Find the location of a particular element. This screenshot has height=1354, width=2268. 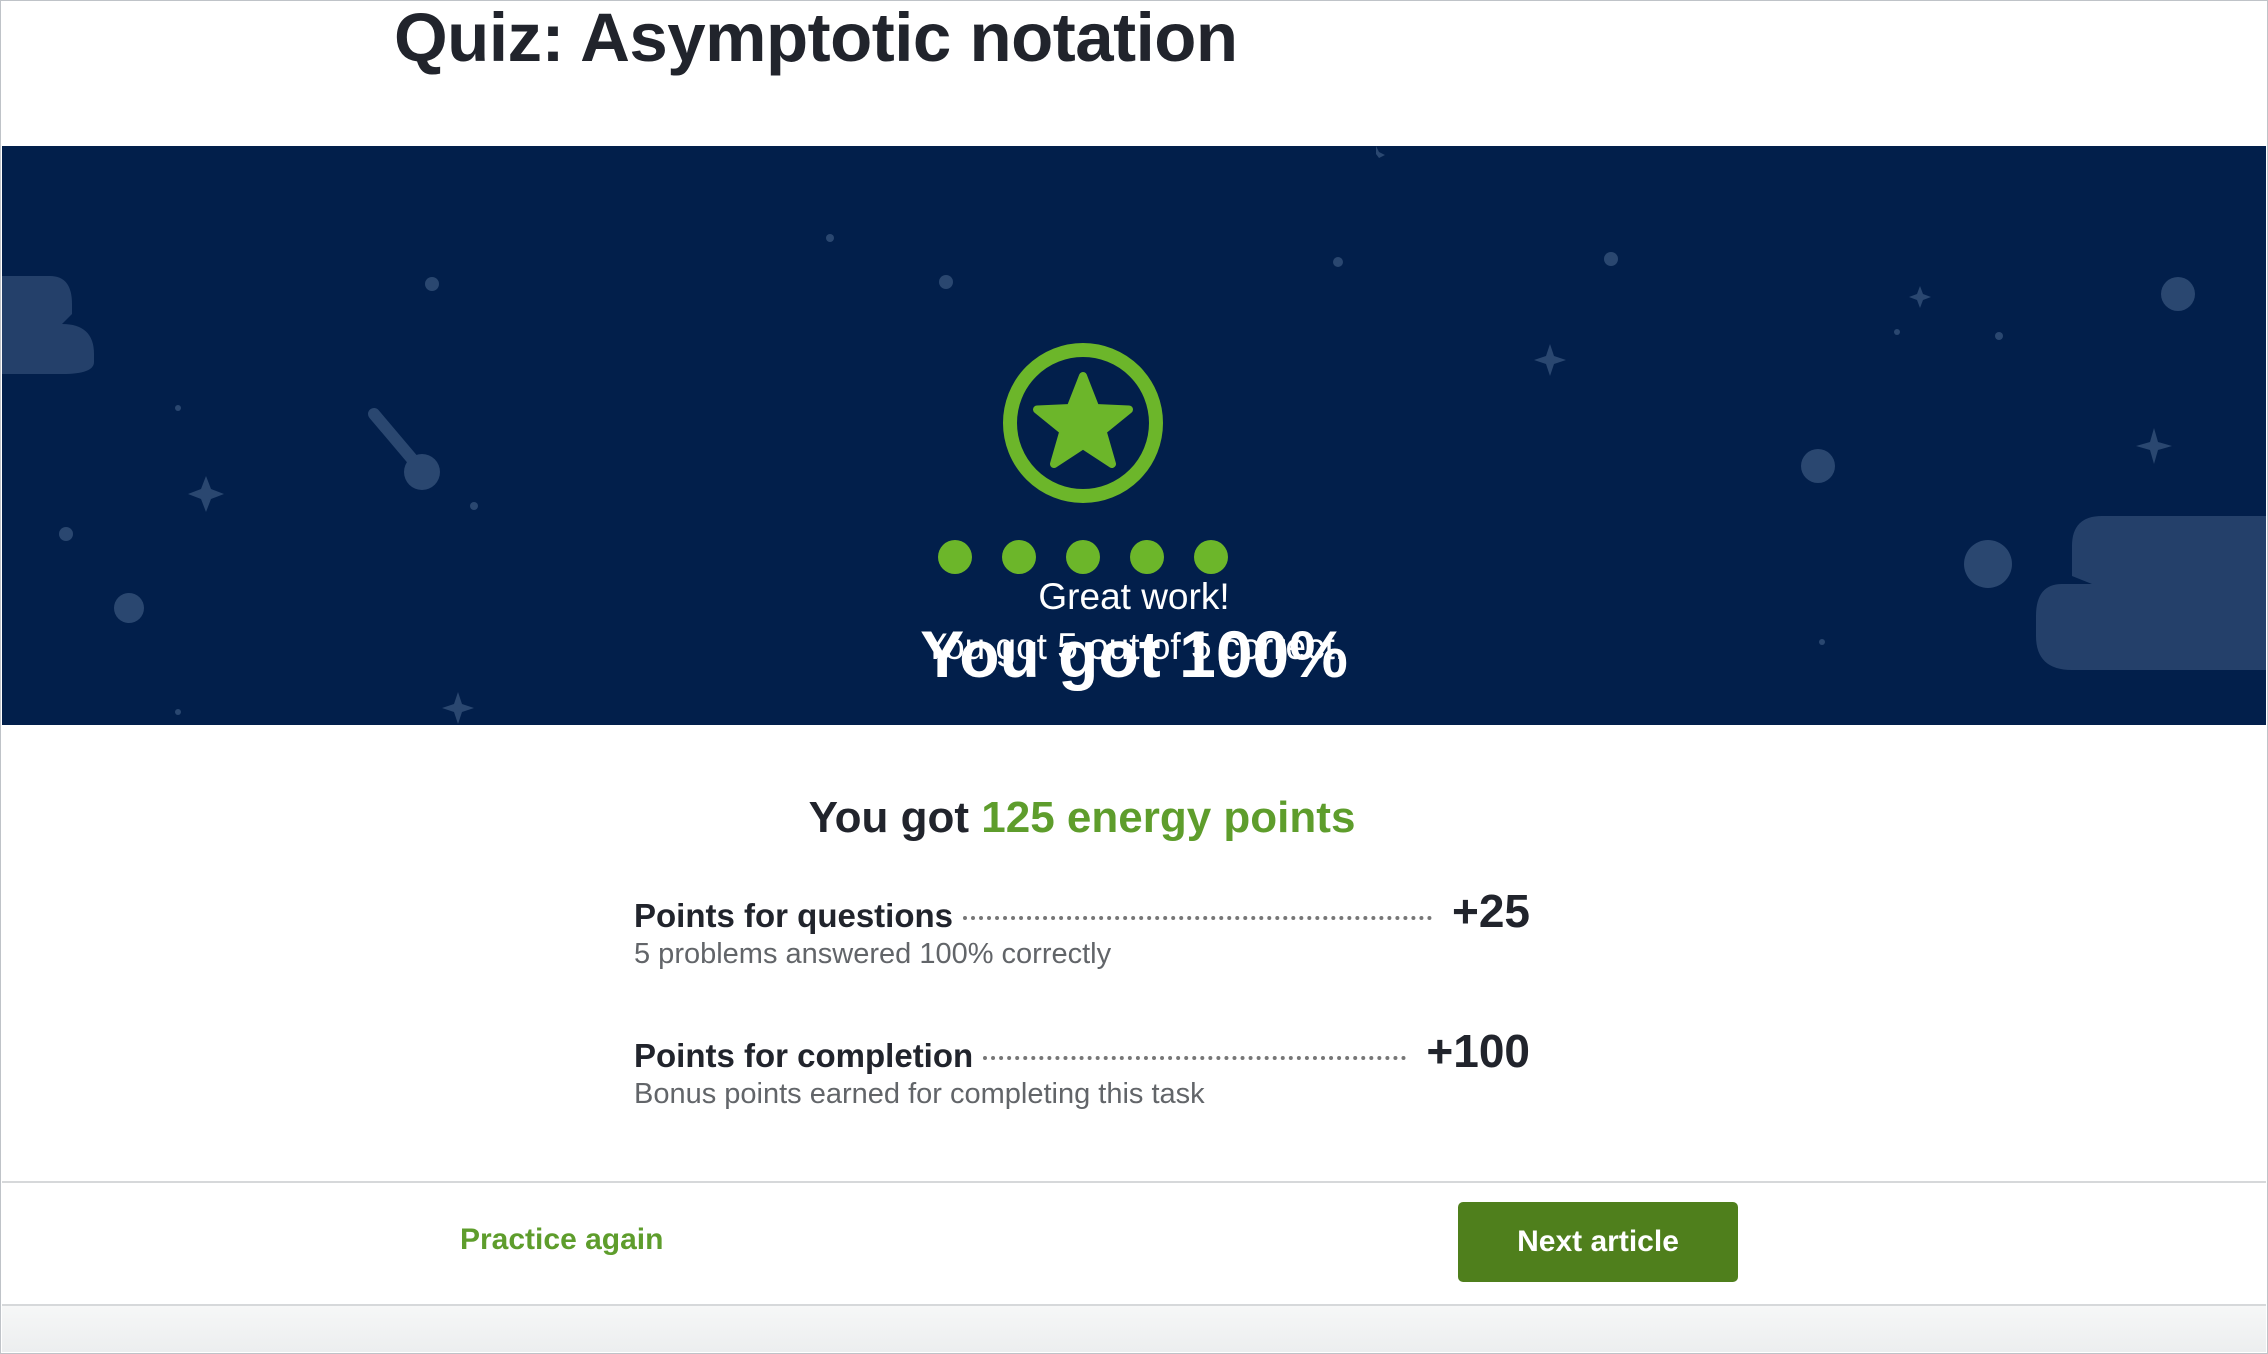

energy-points-heading: You got 125 energy points is located at coordinates (1082, 818).